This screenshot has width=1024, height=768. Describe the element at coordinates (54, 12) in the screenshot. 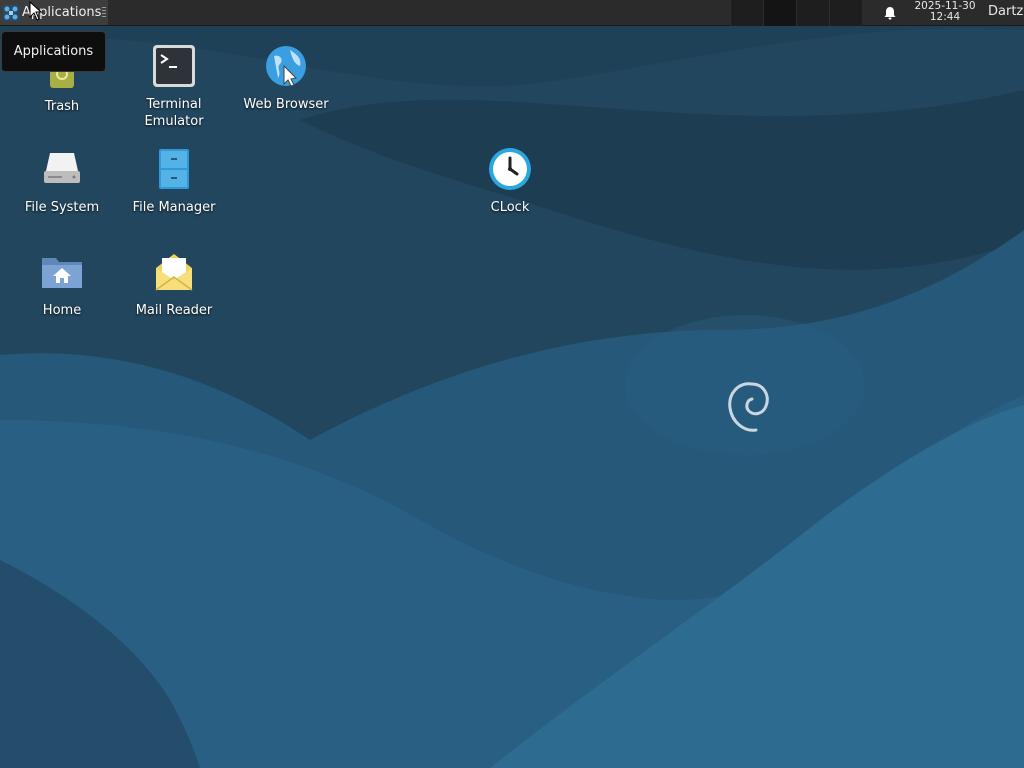

I see `applications-menu-button: Applications` at that location.